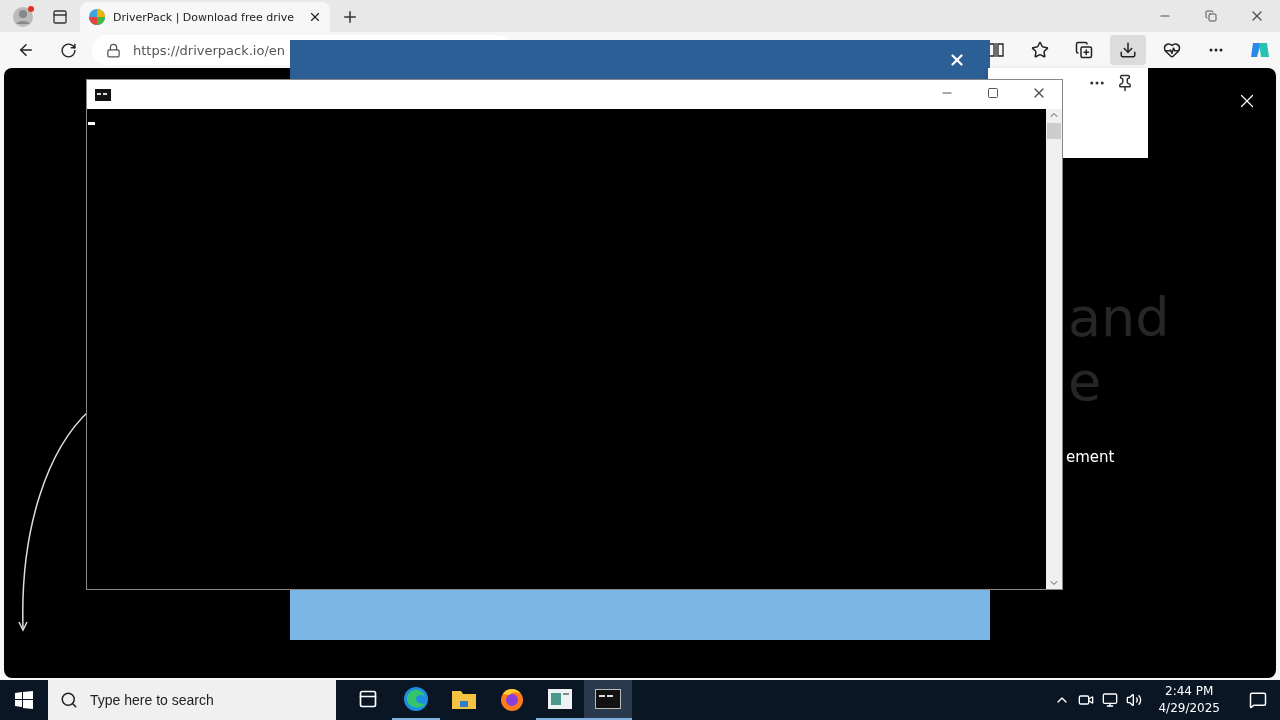  Describe the element at coordinates (1258, 700) in the screenshot. I see `speech-bubble-icon` at that location.